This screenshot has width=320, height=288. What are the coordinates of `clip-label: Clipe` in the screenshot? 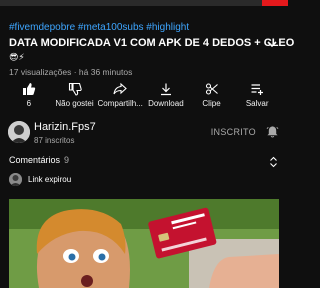 It's located at (211, 103).